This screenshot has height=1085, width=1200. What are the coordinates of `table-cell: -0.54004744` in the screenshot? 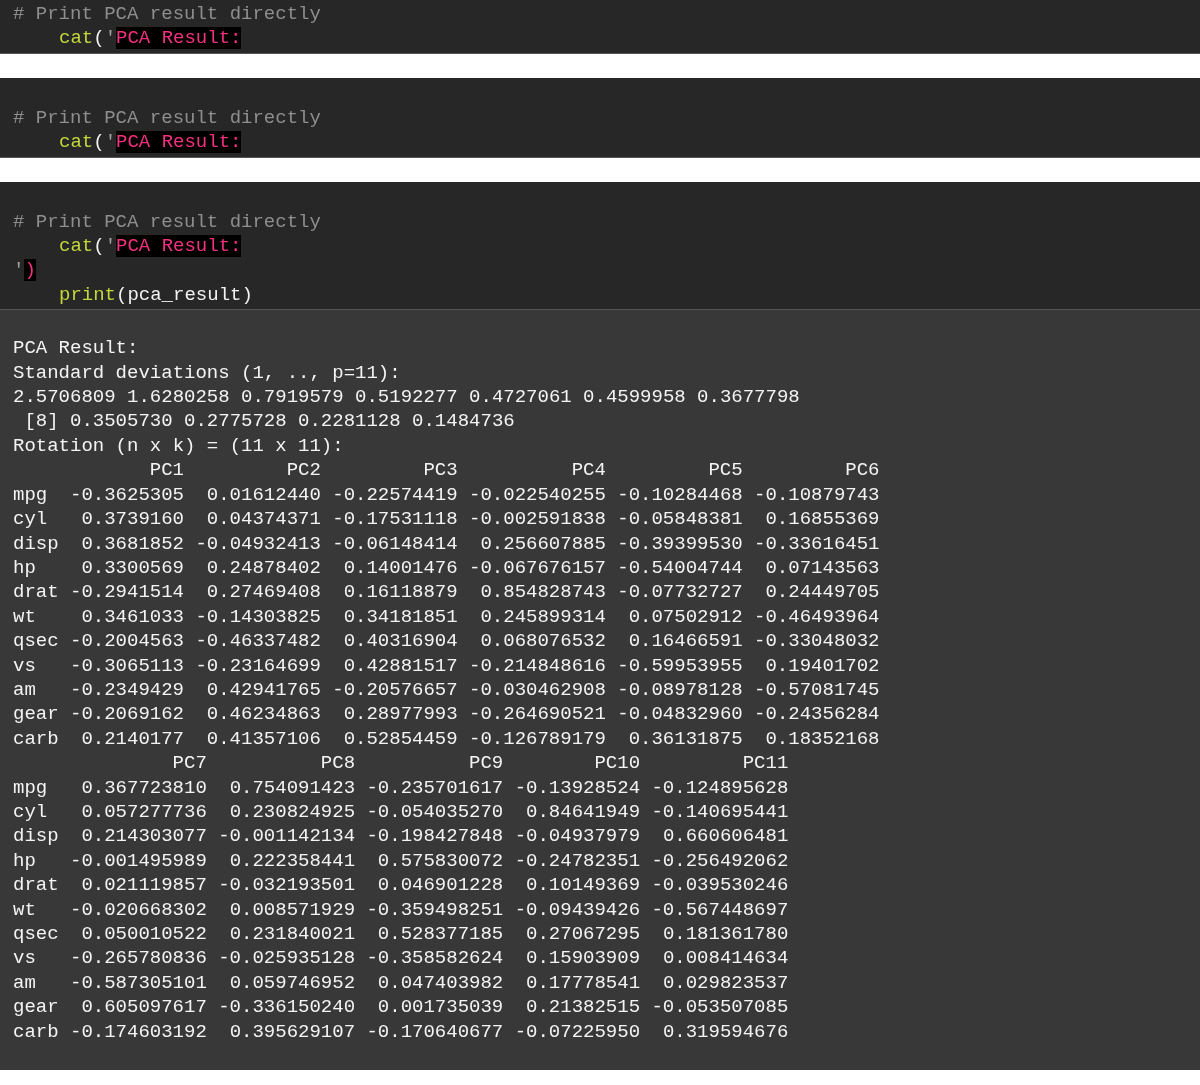 It's located at (680, 568).